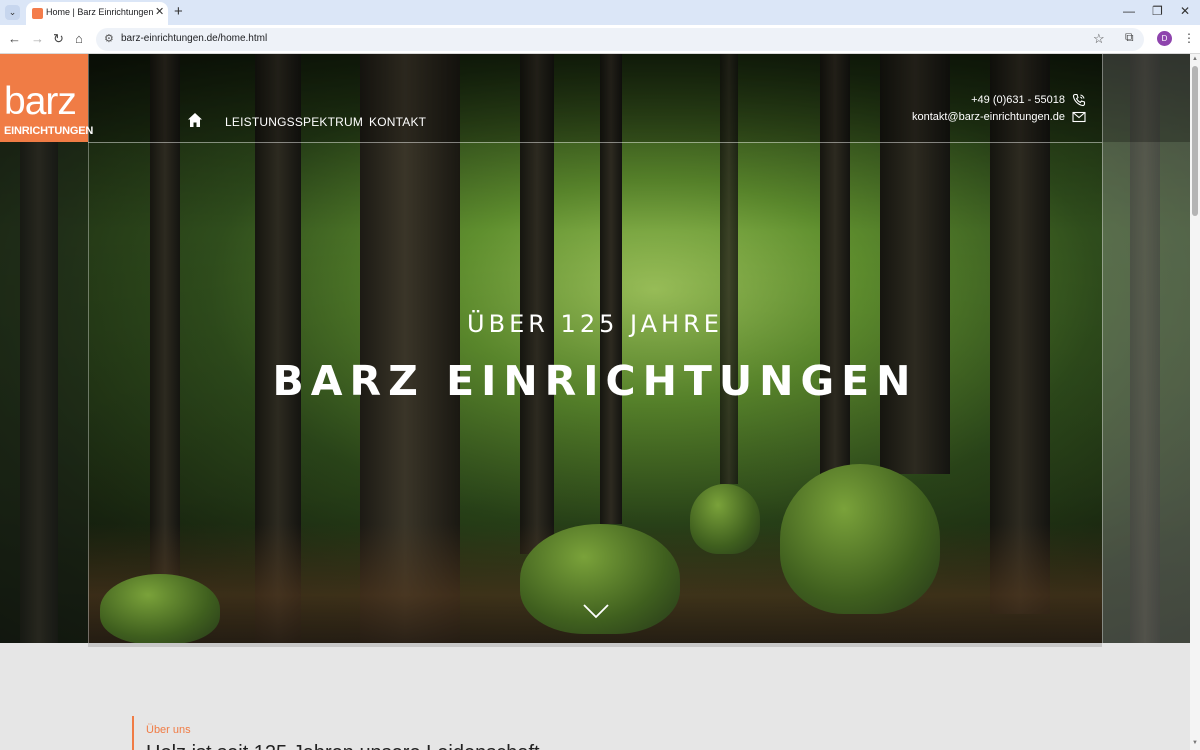 The height and width of the screenshot is (750, 1200). What do you see at coordinates (1195, 59) in the screenshot?
I see `scroll-up-arrow-icon: ▲` at bounding box center [1195, 59].